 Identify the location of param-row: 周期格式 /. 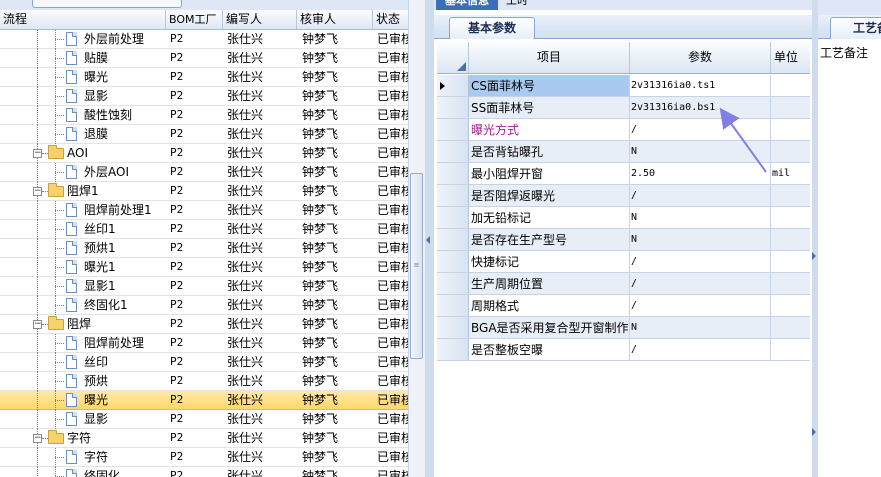
(623, 306).